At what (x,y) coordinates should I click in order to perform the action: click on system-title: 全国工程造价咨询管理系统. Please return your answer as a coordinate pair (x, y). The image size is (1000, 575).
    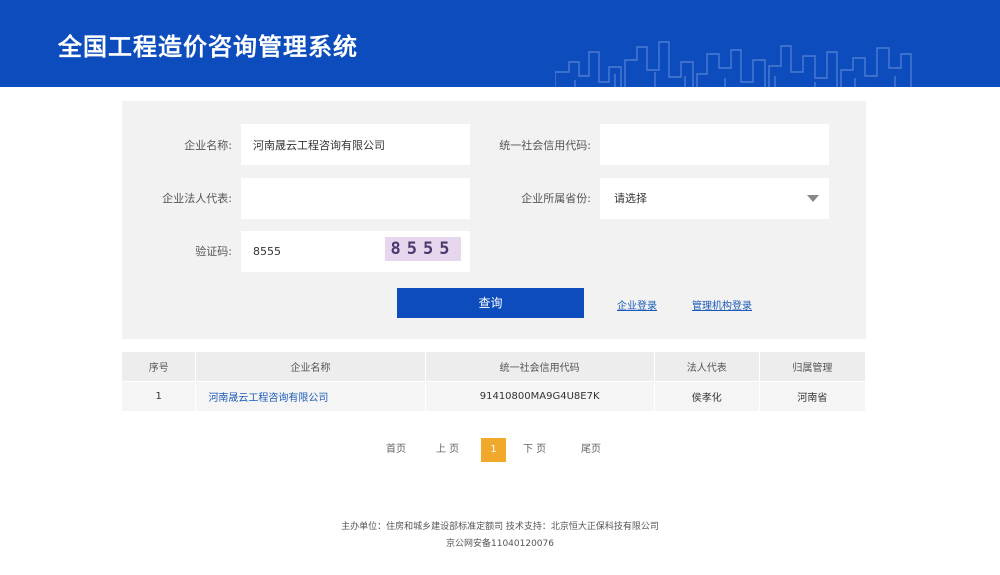
    Looking at the image, I should click on (208, 47).